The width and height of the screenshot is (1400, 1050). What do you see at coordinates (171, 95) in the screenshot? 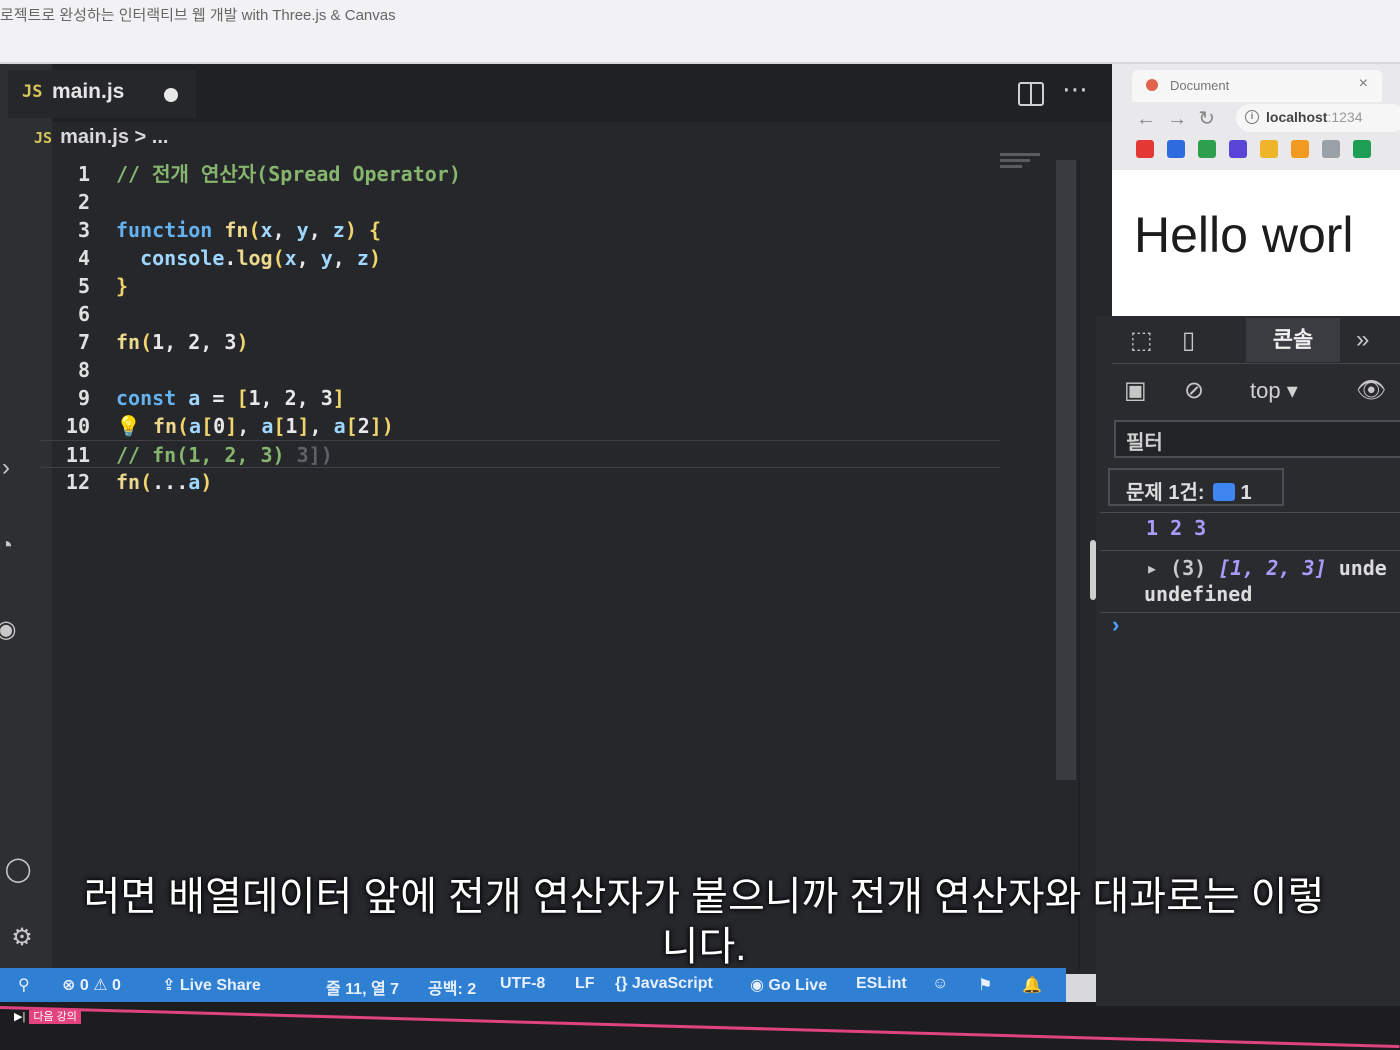
I see `unsaved-dot-icon` at bounding box center [171, 95].